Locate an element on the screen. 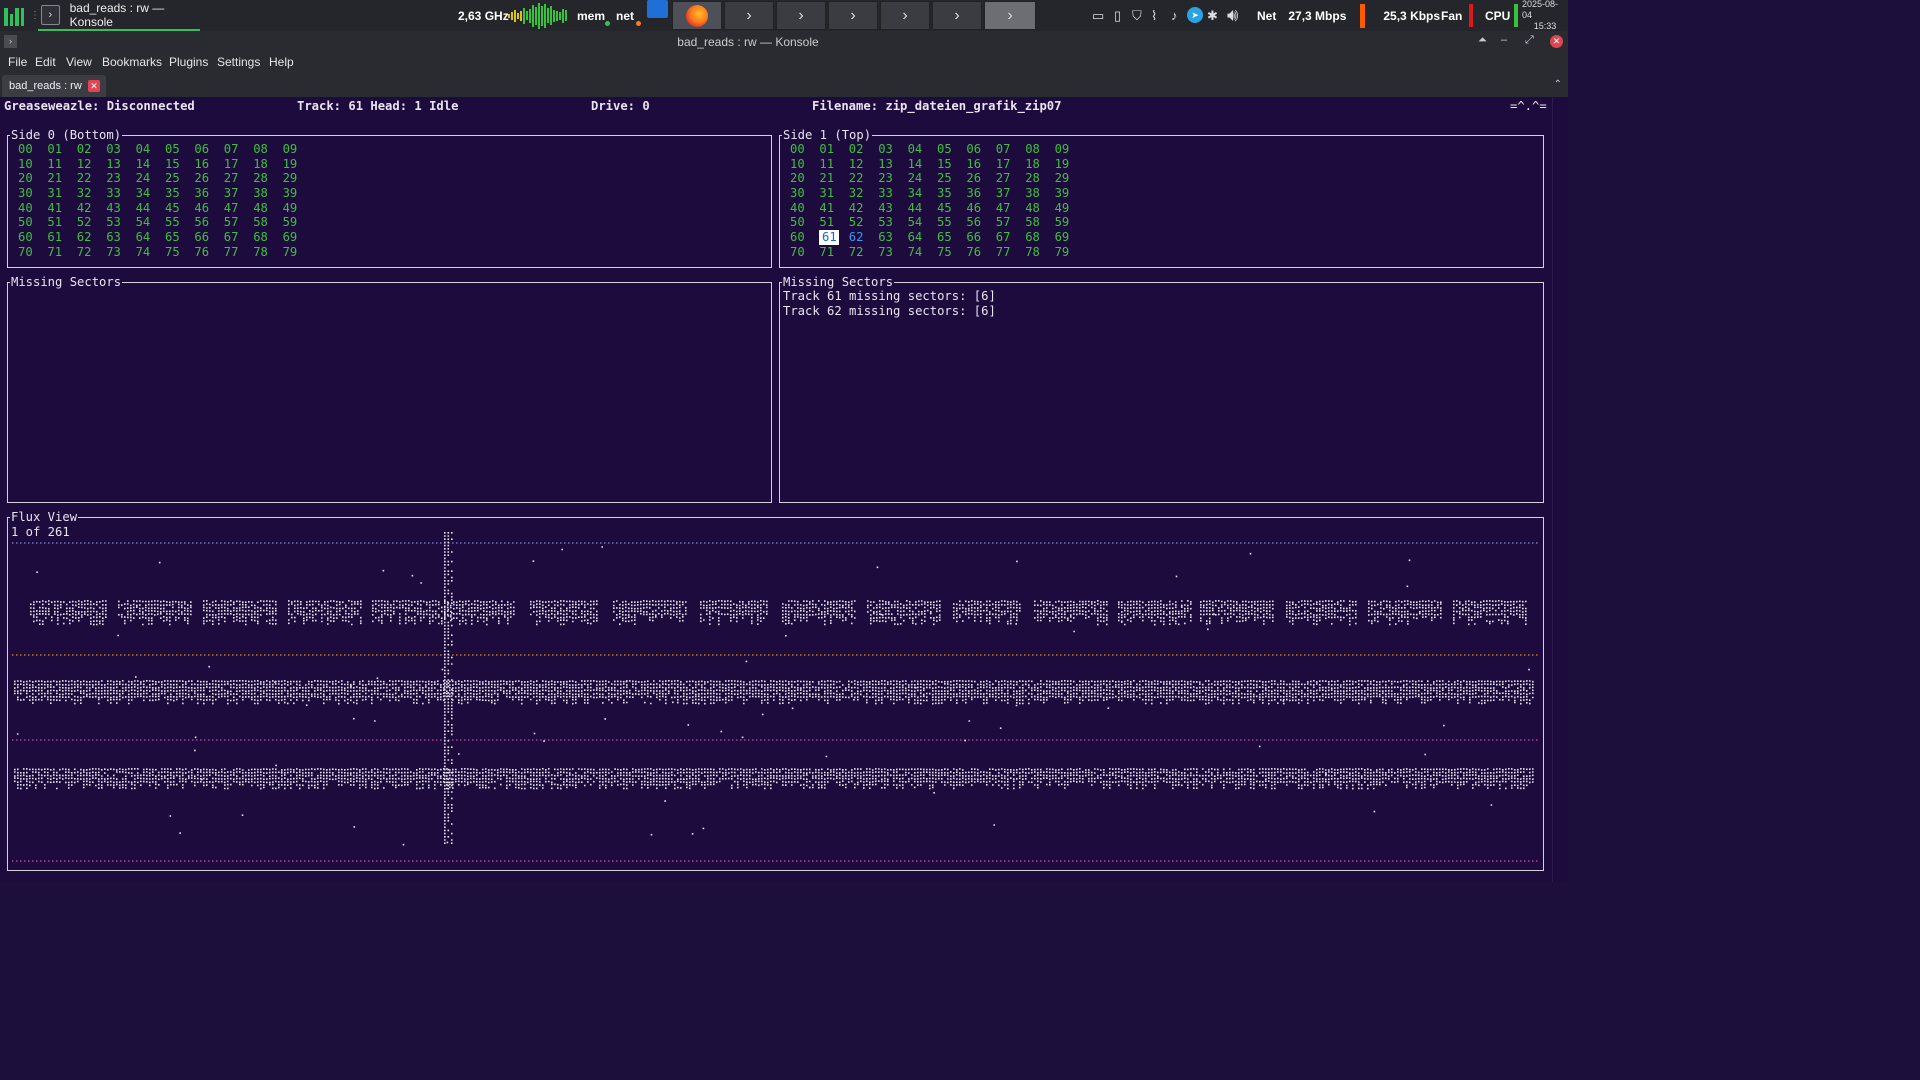 The image size is (1920, 1080). minimize-icon: – is located at coordinates (1504, 40).